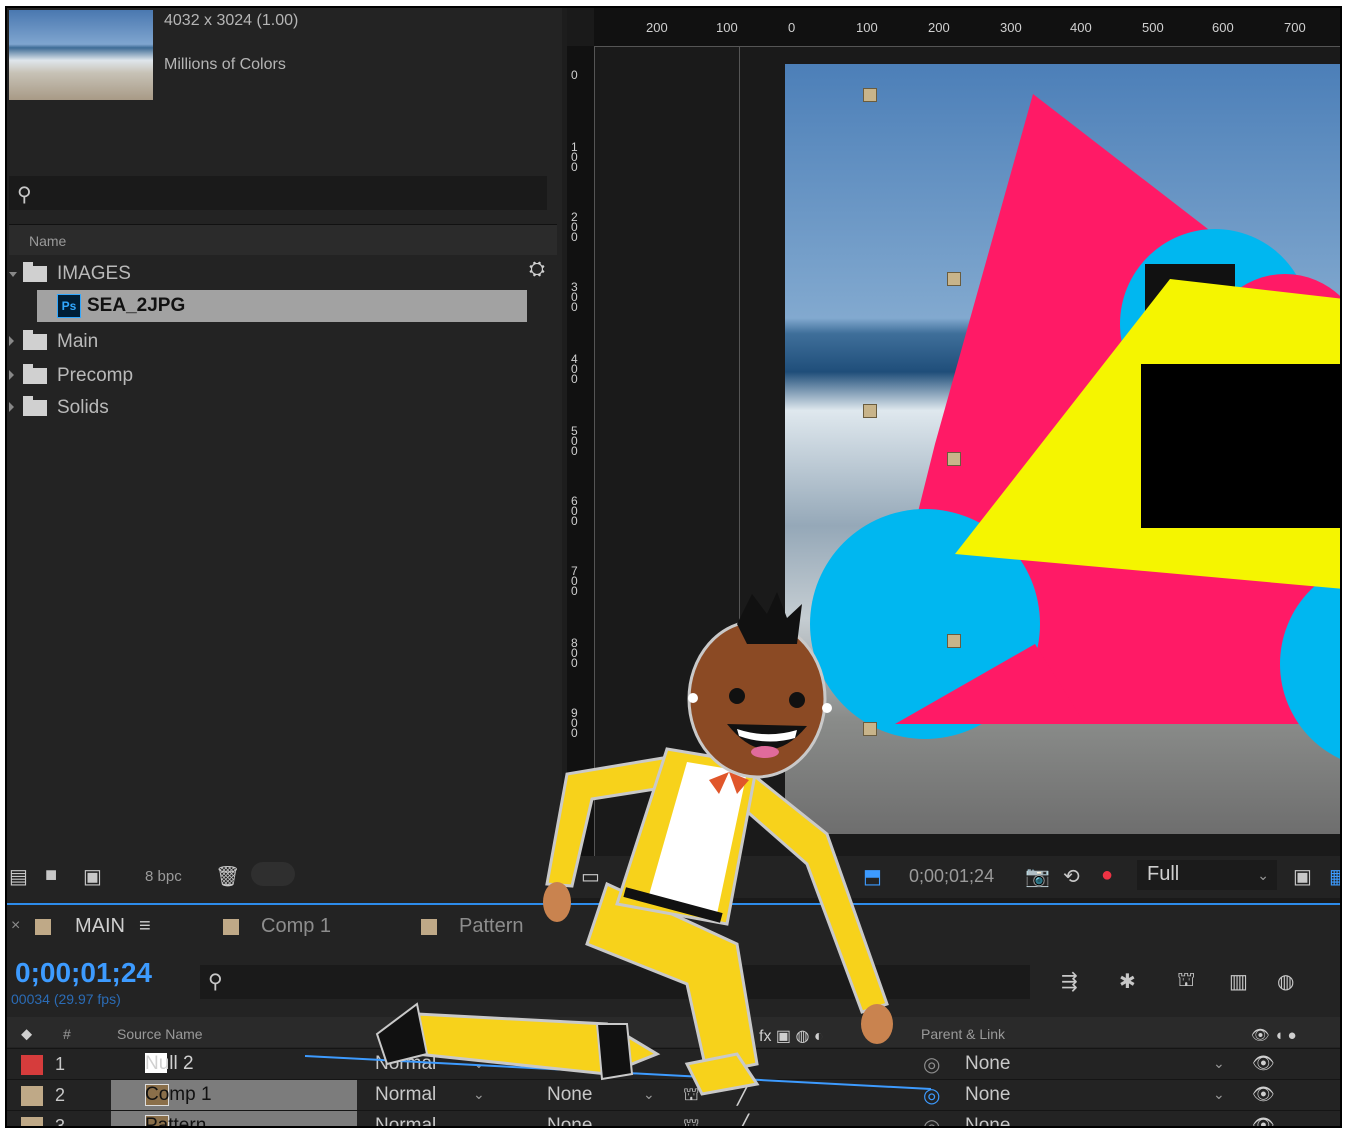  I want to click on footage-colors: Millions of Colors, so click(225, 64).